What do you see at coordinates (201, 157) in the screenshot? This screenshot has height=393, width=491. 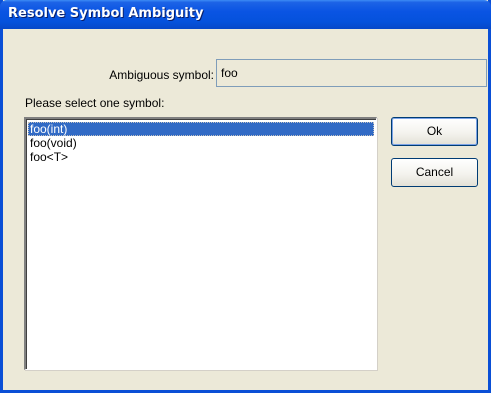 I see `symbol-list-item: foo<T>` at bounding box center [201, 157].